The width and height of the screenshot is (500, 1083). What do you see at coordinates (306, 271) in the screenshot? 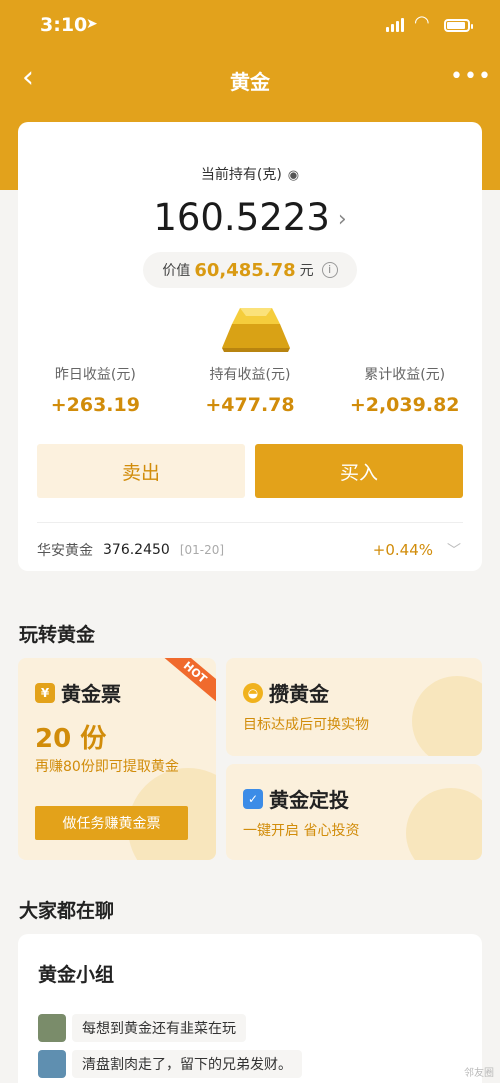
I see `value-unit: 元` at bounding box center [306, 271].